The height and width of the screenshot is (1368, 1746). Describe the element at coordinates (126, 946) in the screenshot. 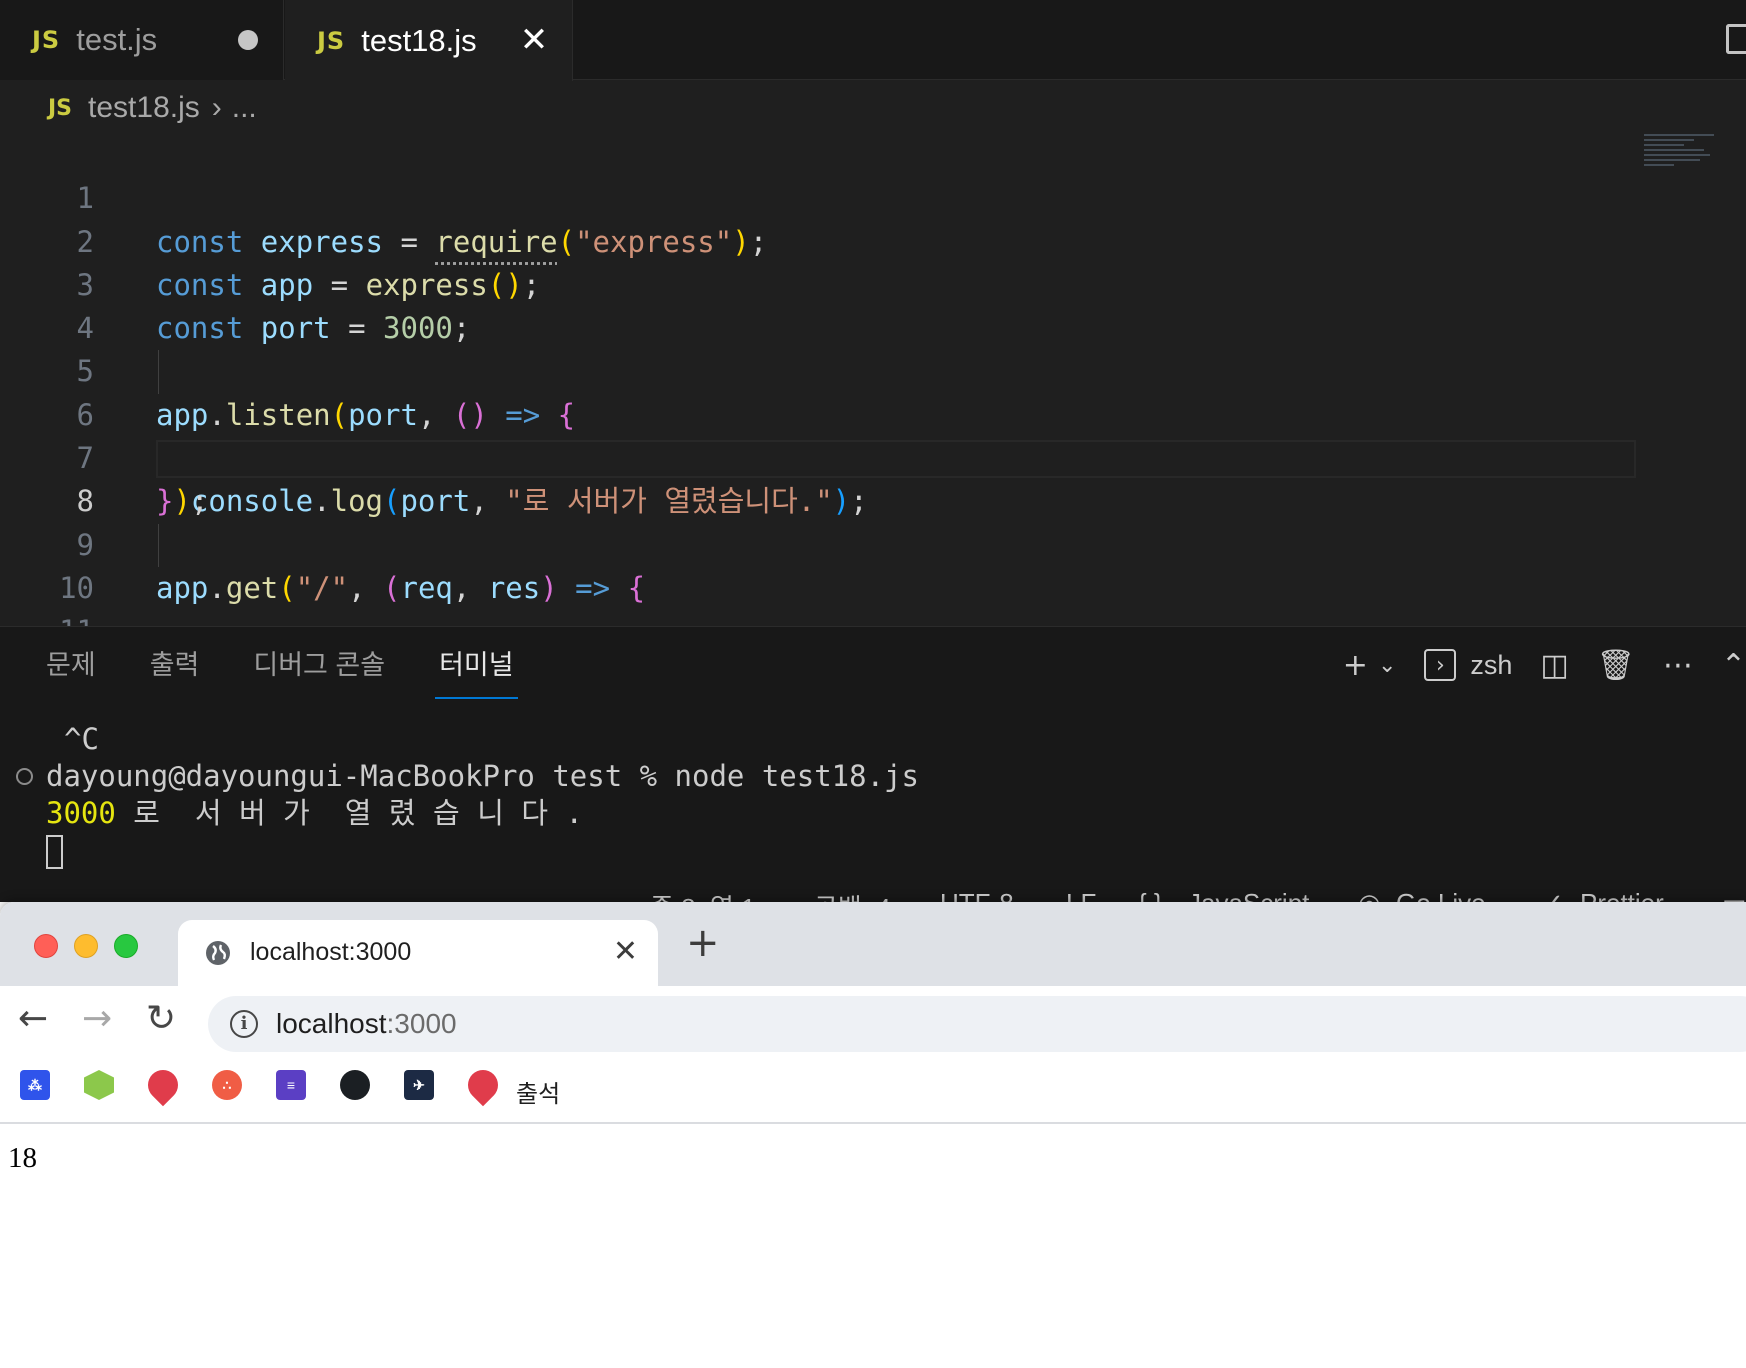

I see `maximize-window-button` at that location.